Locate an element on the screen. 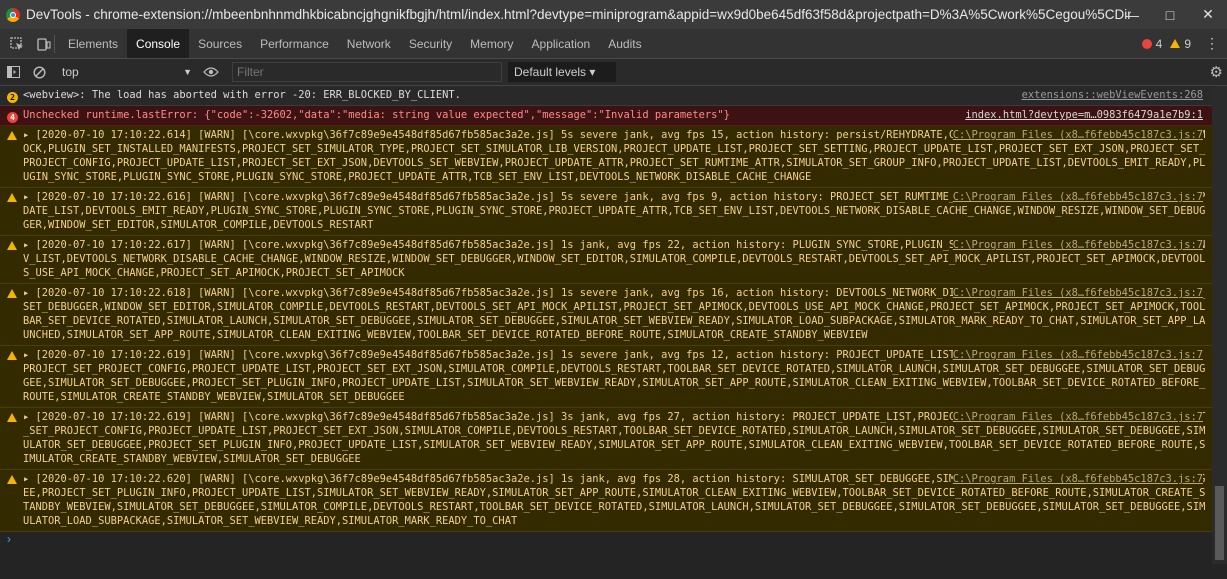 The height and width of the screenshot is (579, 1227). tab-application: Application is located at coordinates (561, 43).